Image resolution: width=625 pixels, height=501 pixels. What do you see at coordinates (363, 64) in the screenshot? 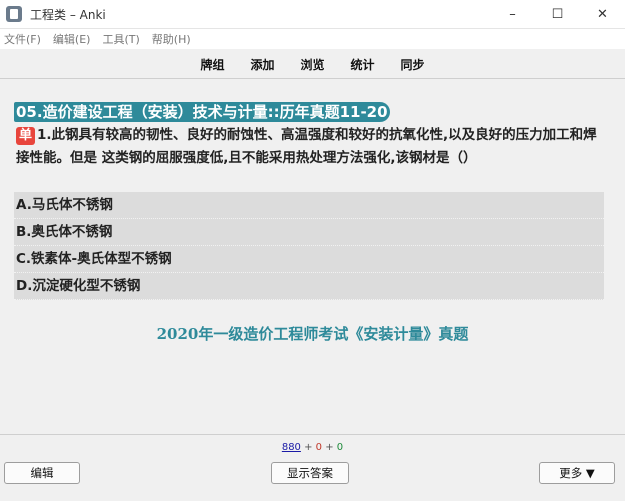
I see `toolbar-stats: 统计` at bounding box center [363, 64].